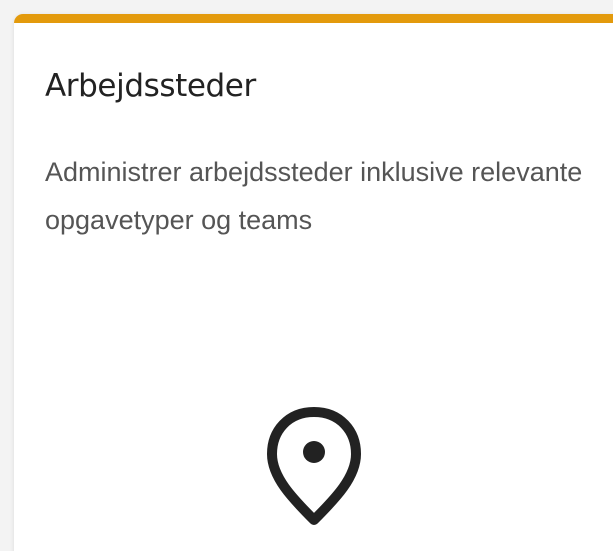 The height and width of the screenshot is (551, 613). What do you see at coordinates (150, 86) in the screenshot?
I see `card-title: Arbejdssteder` at bounding box center [150, 86].